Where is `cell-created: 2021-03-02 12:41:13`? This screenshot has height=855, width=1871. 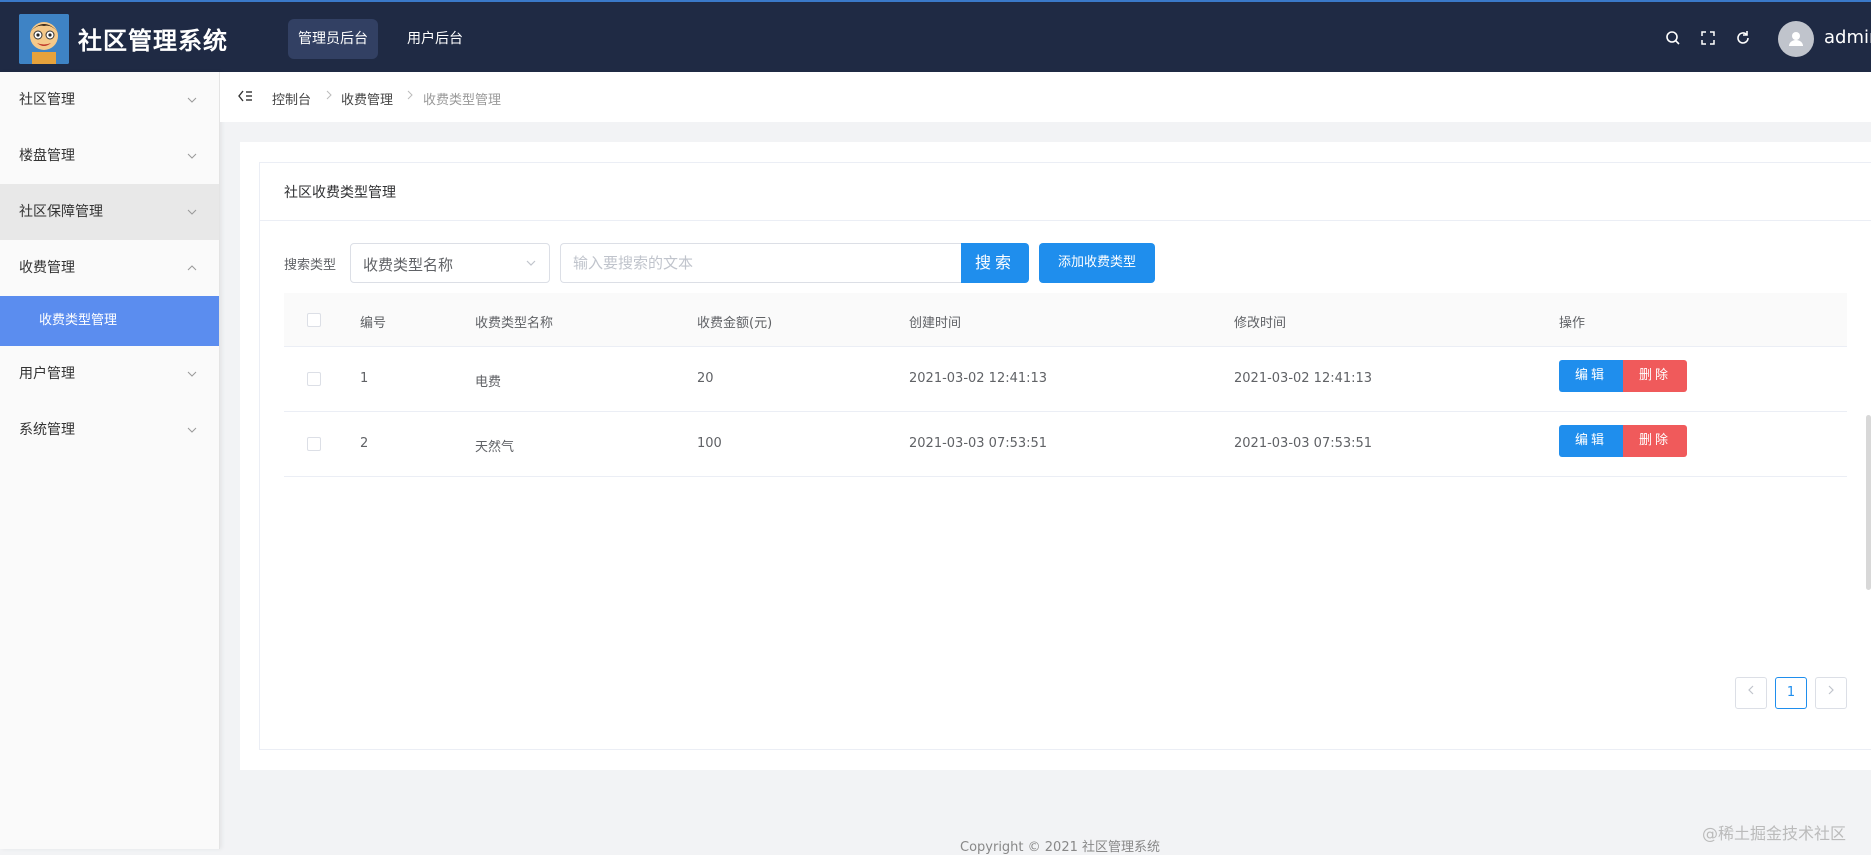 cell-created: 2021-03-02 12:41:13 is located at coordinates (978, 378).